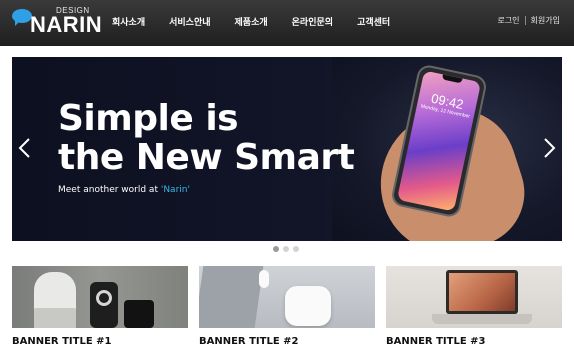  What do you see at coordinates (264, 279) in the screenshot?
I see `earbud-shape` at bounding box center [264, 279].